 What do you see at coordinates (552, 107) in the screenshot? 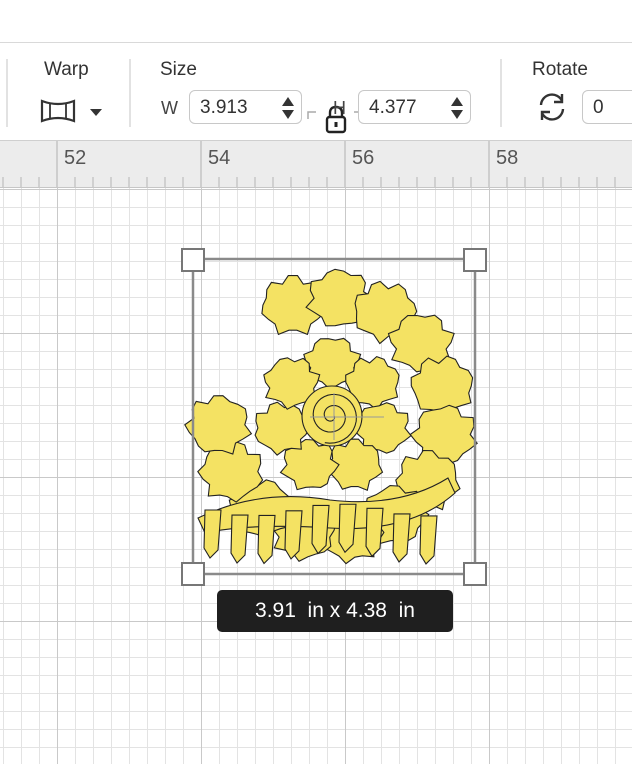
I see `rotate-icon` at bounding box center [552, 107].